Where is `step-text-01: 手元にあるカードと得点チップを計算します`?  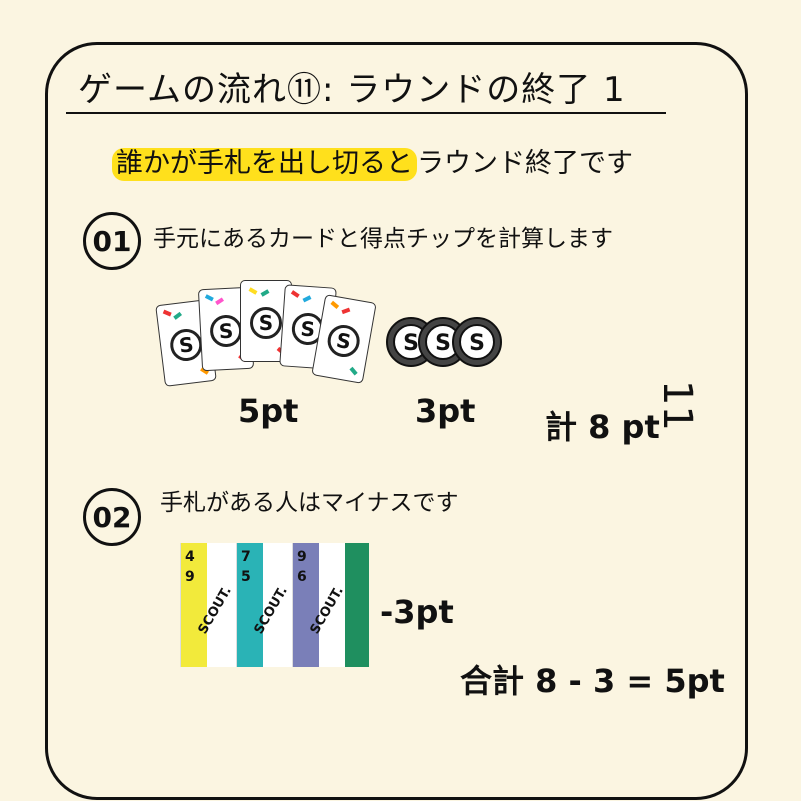 step-text-01: 手元にあるカードと得点チップを計算します is located at coordinates (383, 239).